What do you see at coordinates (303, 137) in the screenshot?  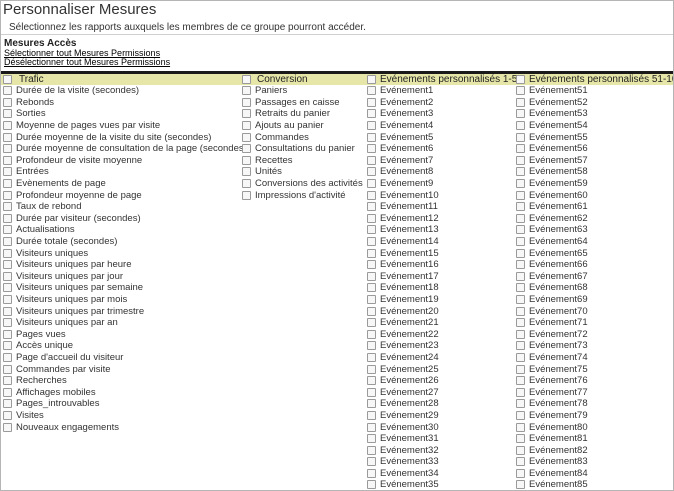 I see `metric-item: Commandes` at bounding box center [303, 137].